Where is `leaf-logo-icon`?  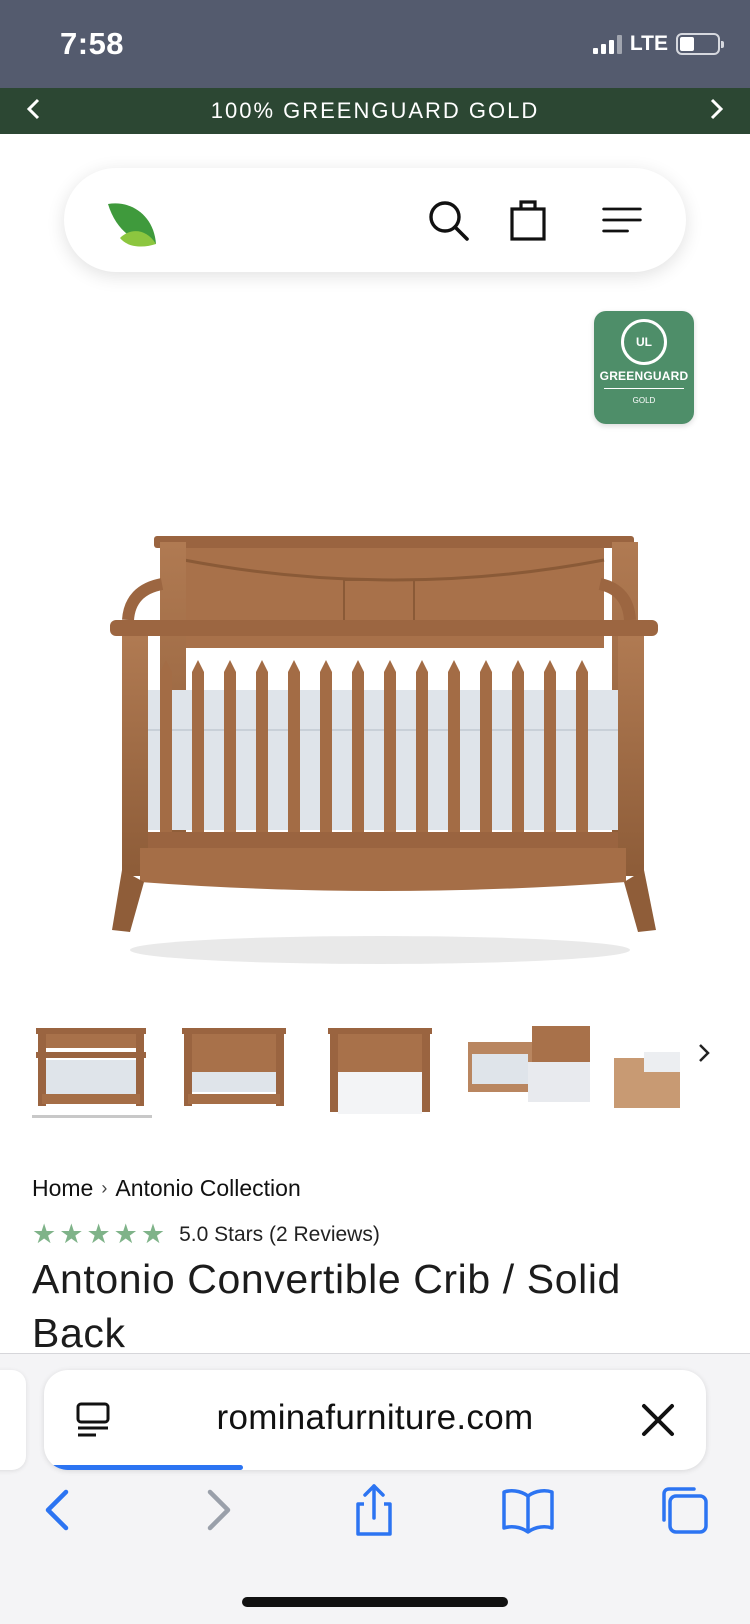
leaf-logo-icon is located at coordinates (134, 225).